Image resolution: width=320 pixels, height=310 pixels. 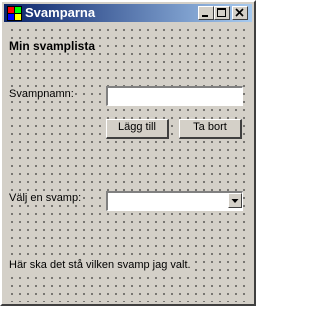 I want to click on chevron-down-icon, so click(x=235, y=201).